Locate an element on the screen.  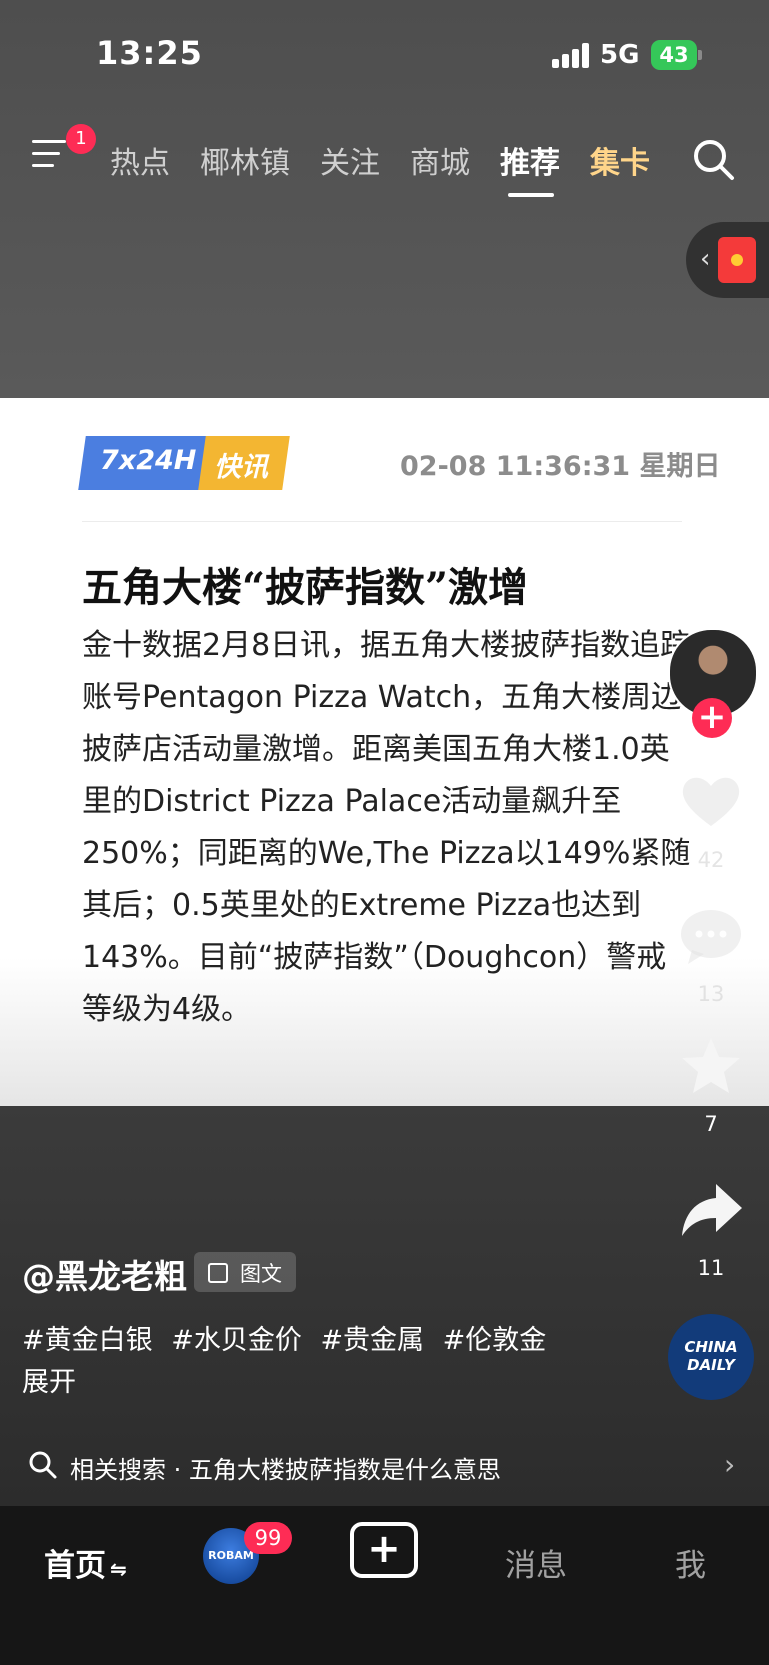
expand-button: 展开 is located at coordinates (49, 1379).